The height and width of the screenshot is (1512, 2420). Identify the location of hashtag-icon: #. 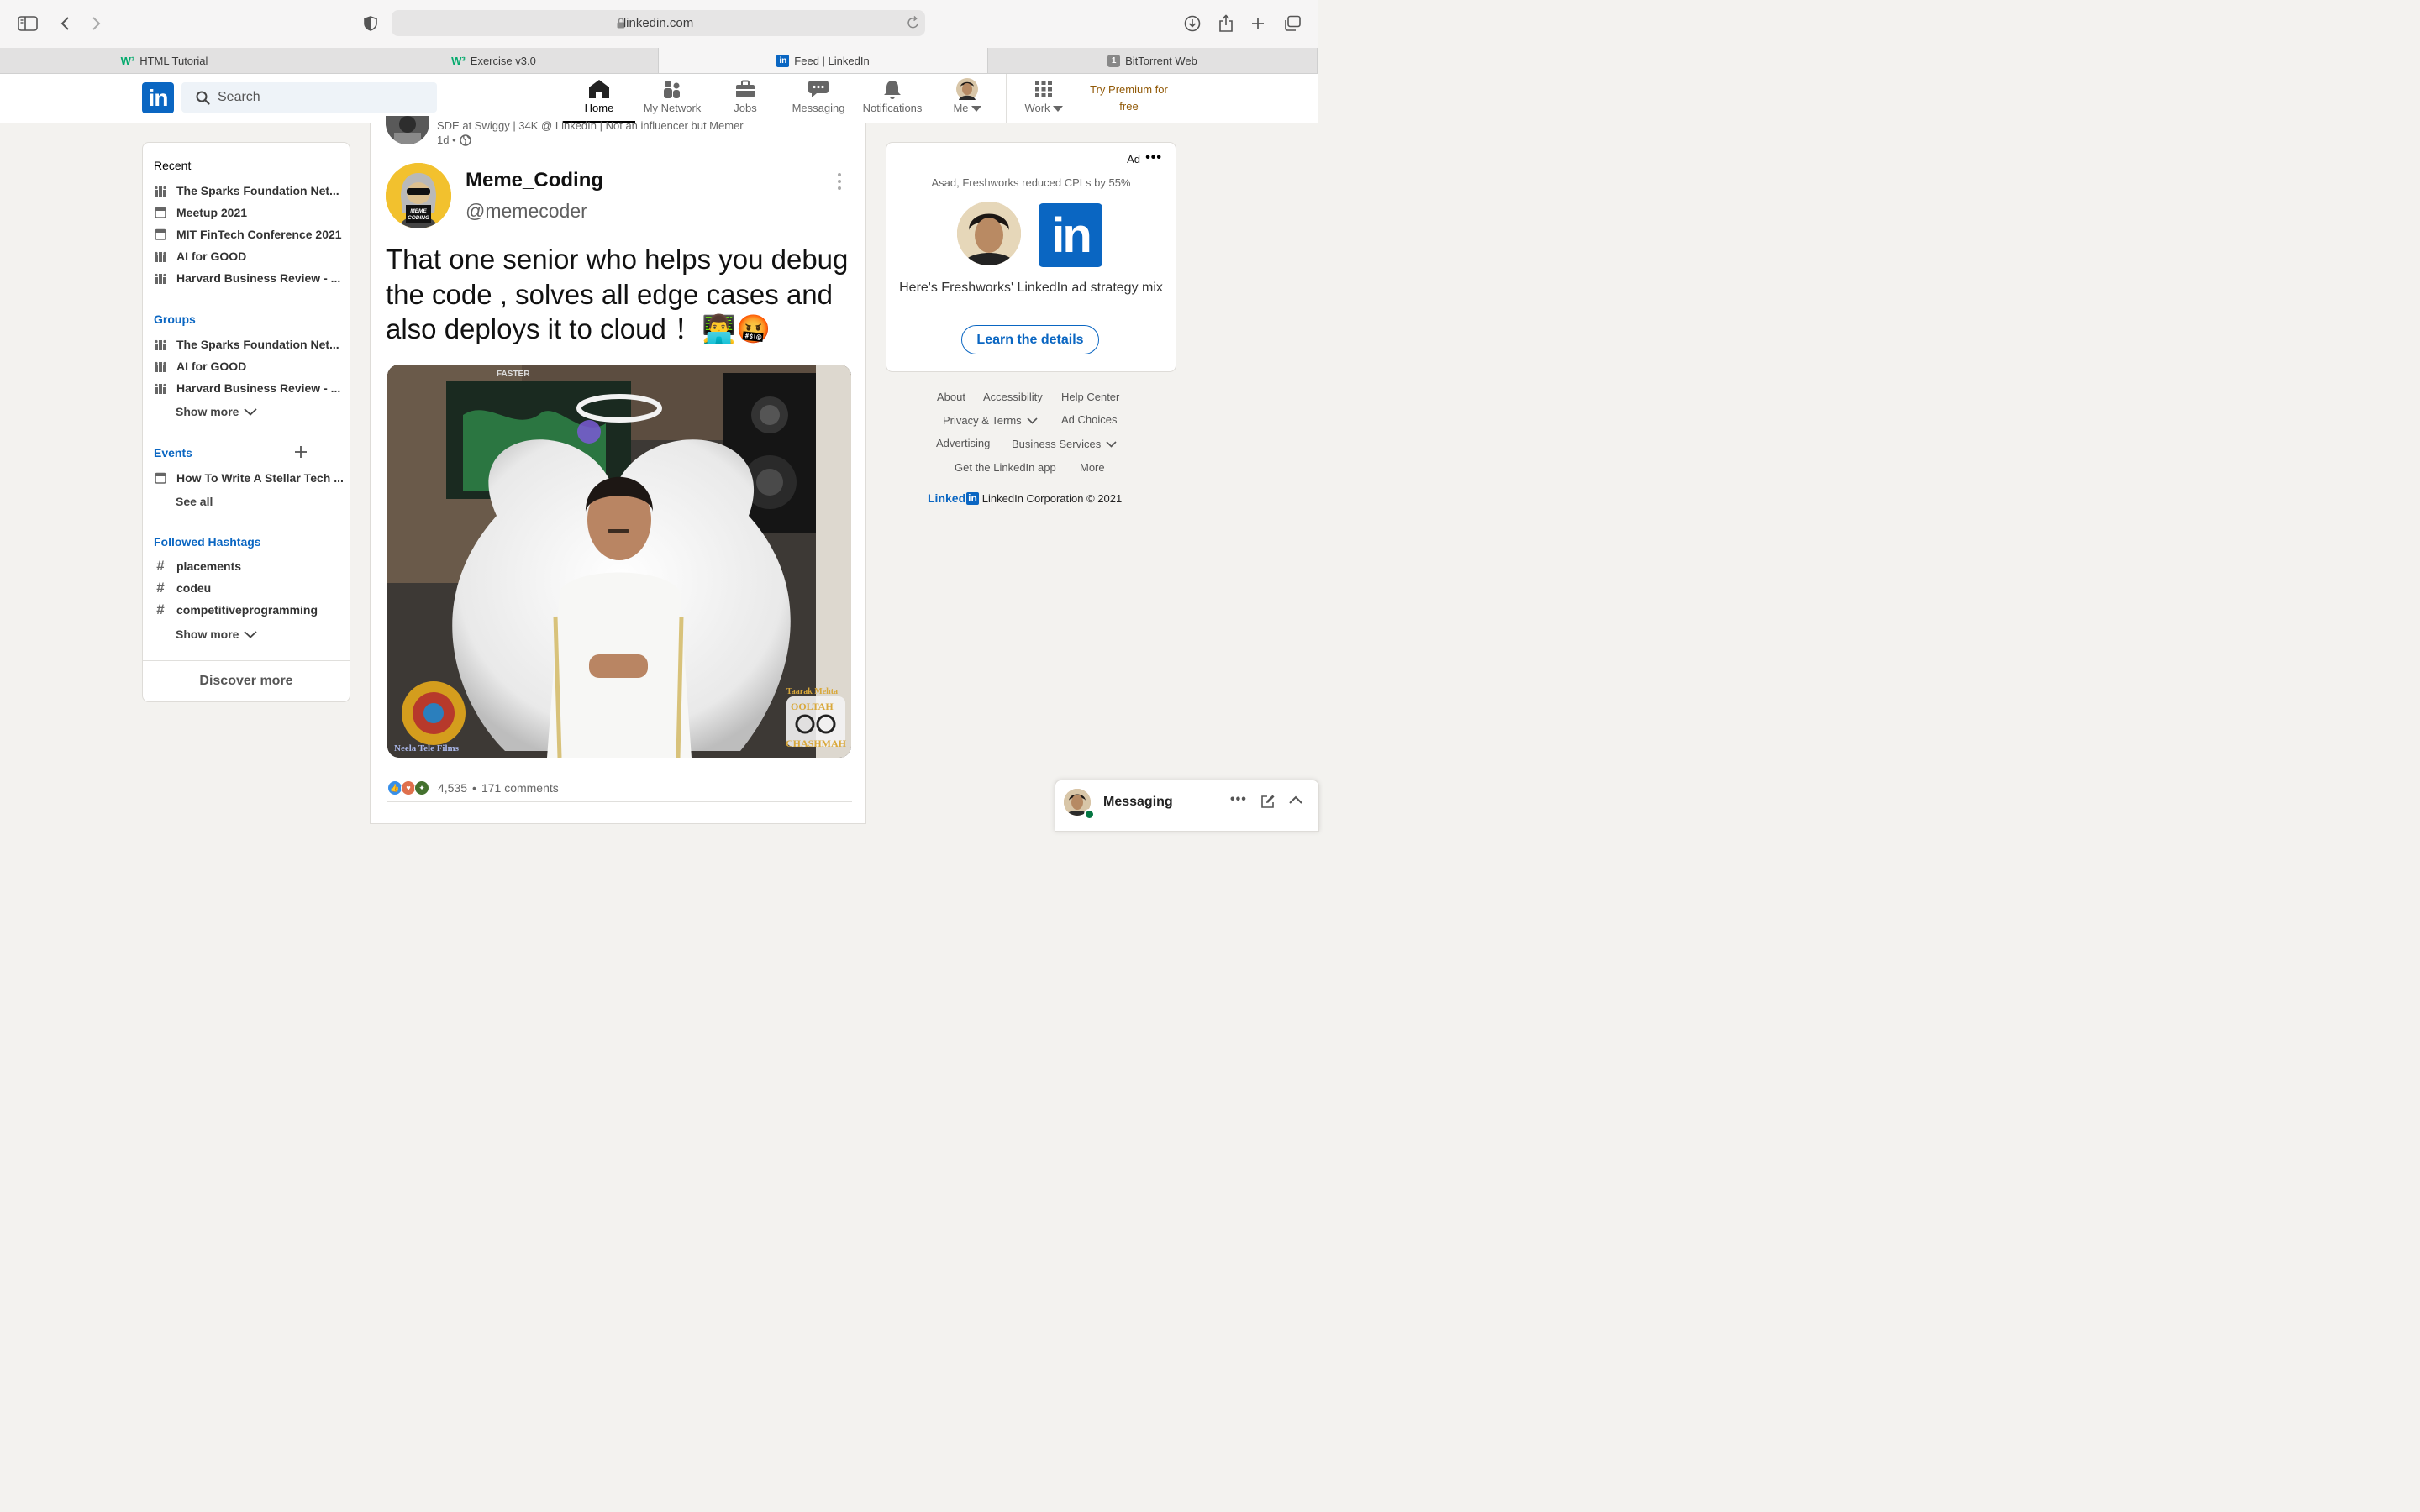
(161, 566).